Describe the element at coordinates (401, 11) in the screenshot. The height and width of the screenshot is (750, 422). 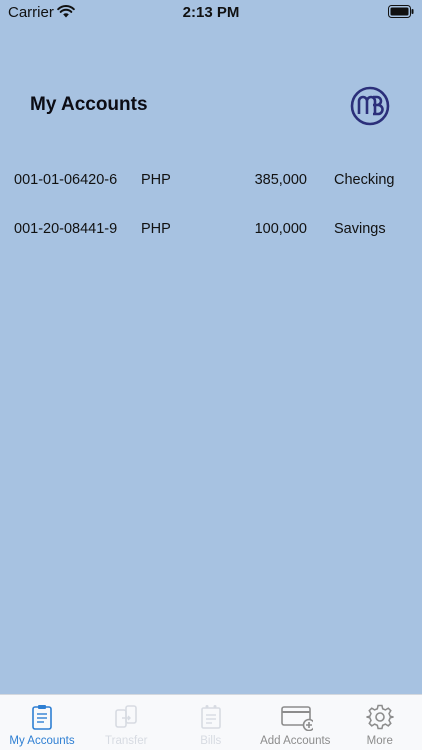
I see `battery-icon` at that location.